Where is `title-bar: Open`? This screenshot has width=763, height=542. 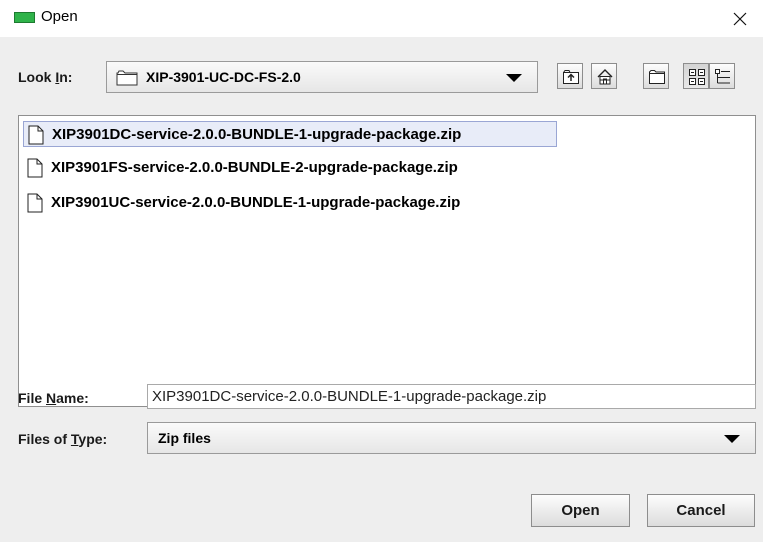 title-bar: Open is located at coordinates (381, 18).